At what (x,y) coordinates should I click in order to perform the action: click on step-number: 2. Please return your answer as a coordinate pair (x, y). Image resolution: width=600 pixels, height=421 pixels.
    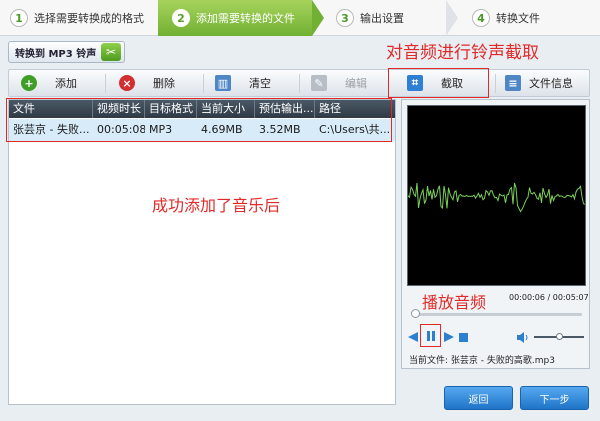
    Looking at the image, I should click on (181, 18).